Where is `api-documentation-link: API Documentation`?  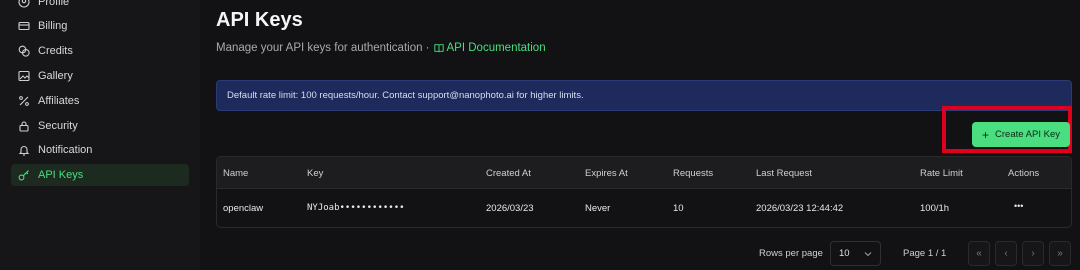
api-documentation-link: API Documentation is located at coordinates (489, 48).